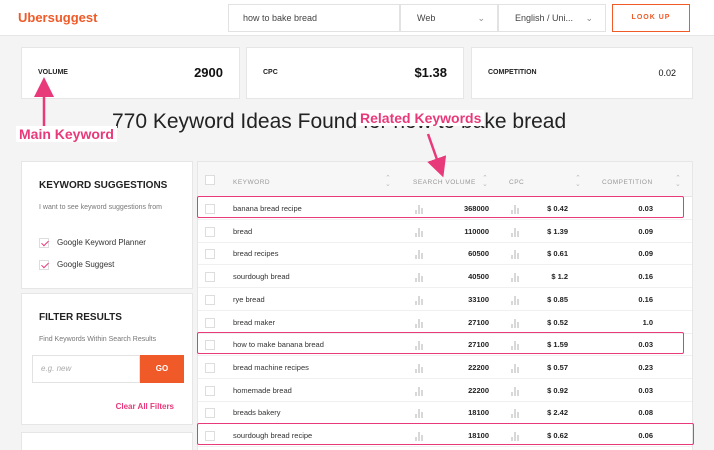 The width and height of the screenshot is (714, 450). I want to click on main-keyword-annotation: Main Keyword, so click(66, 134).